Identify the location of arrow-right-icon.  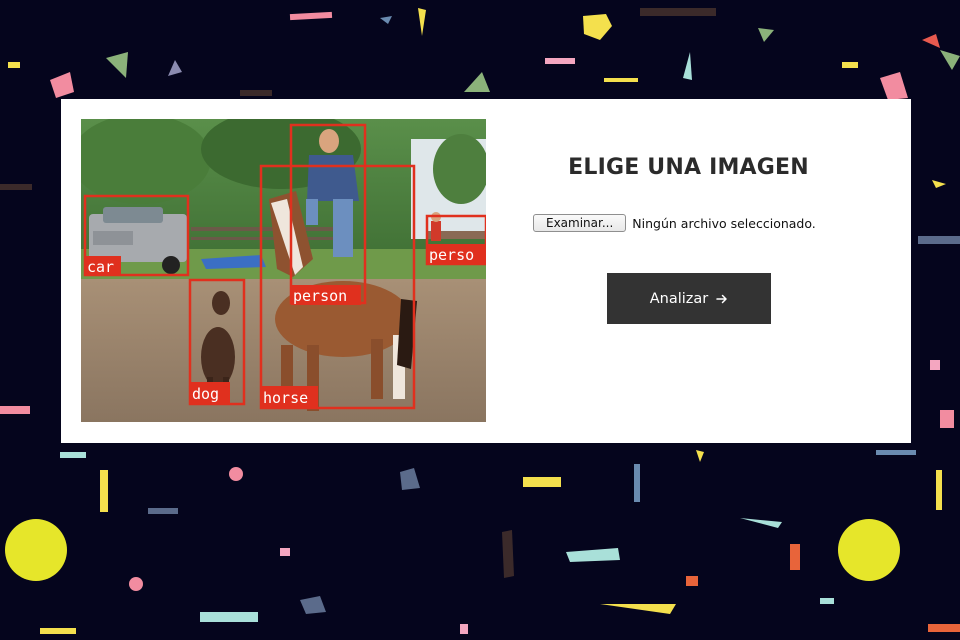
(722, 299).